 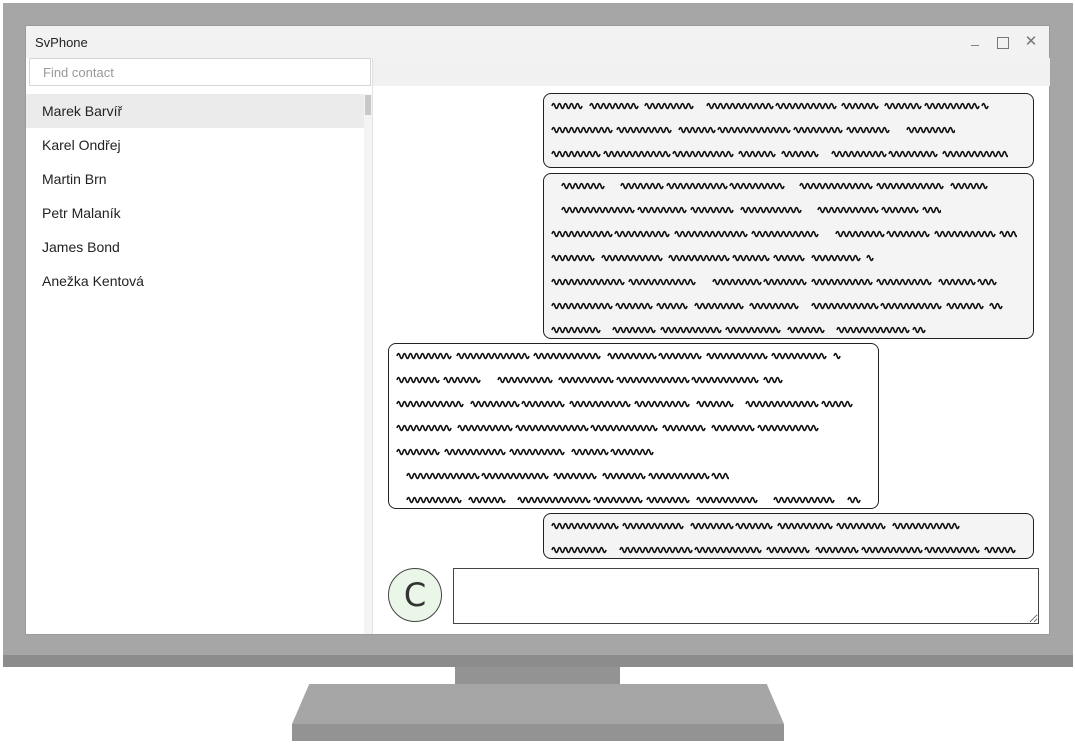 I want to click on monitor-bezel, so click(x=538, y=661).